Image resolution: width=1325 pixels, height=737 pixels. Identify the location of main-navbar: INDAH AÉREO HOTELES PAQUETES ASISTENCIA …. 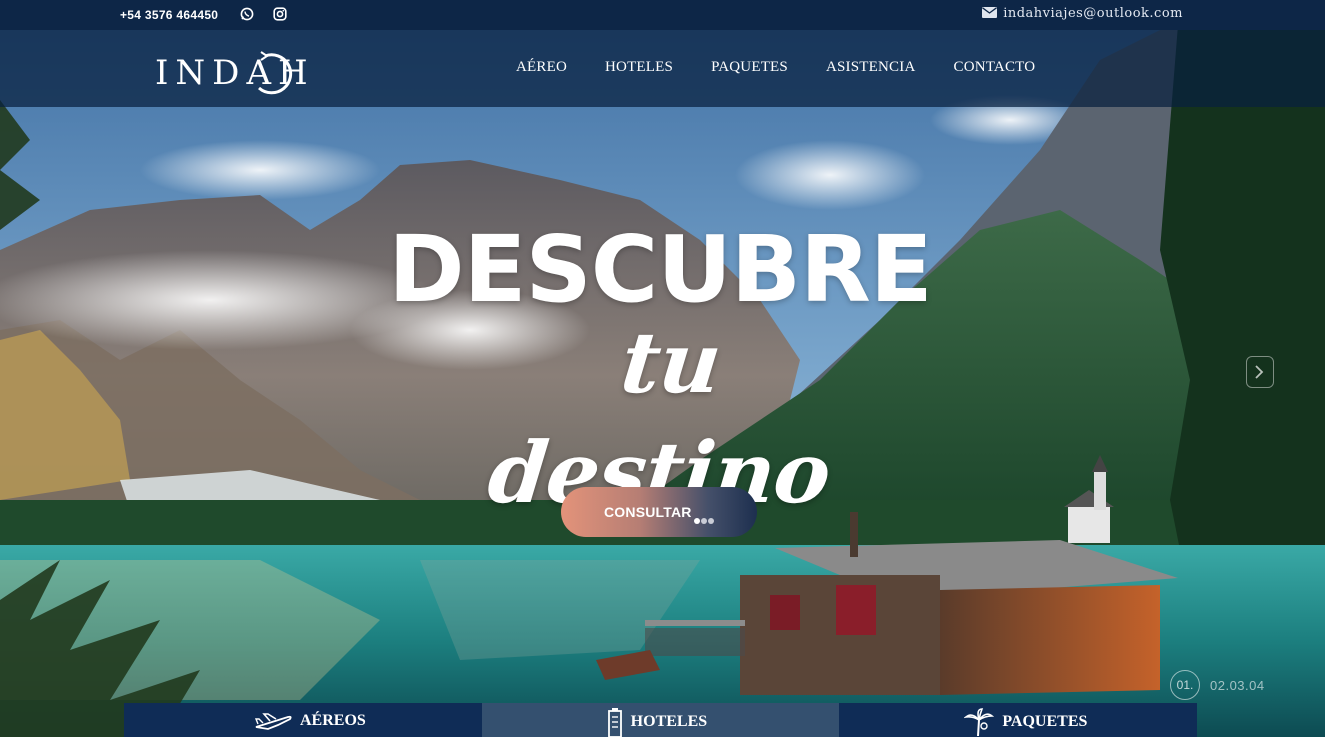
(662, 68).